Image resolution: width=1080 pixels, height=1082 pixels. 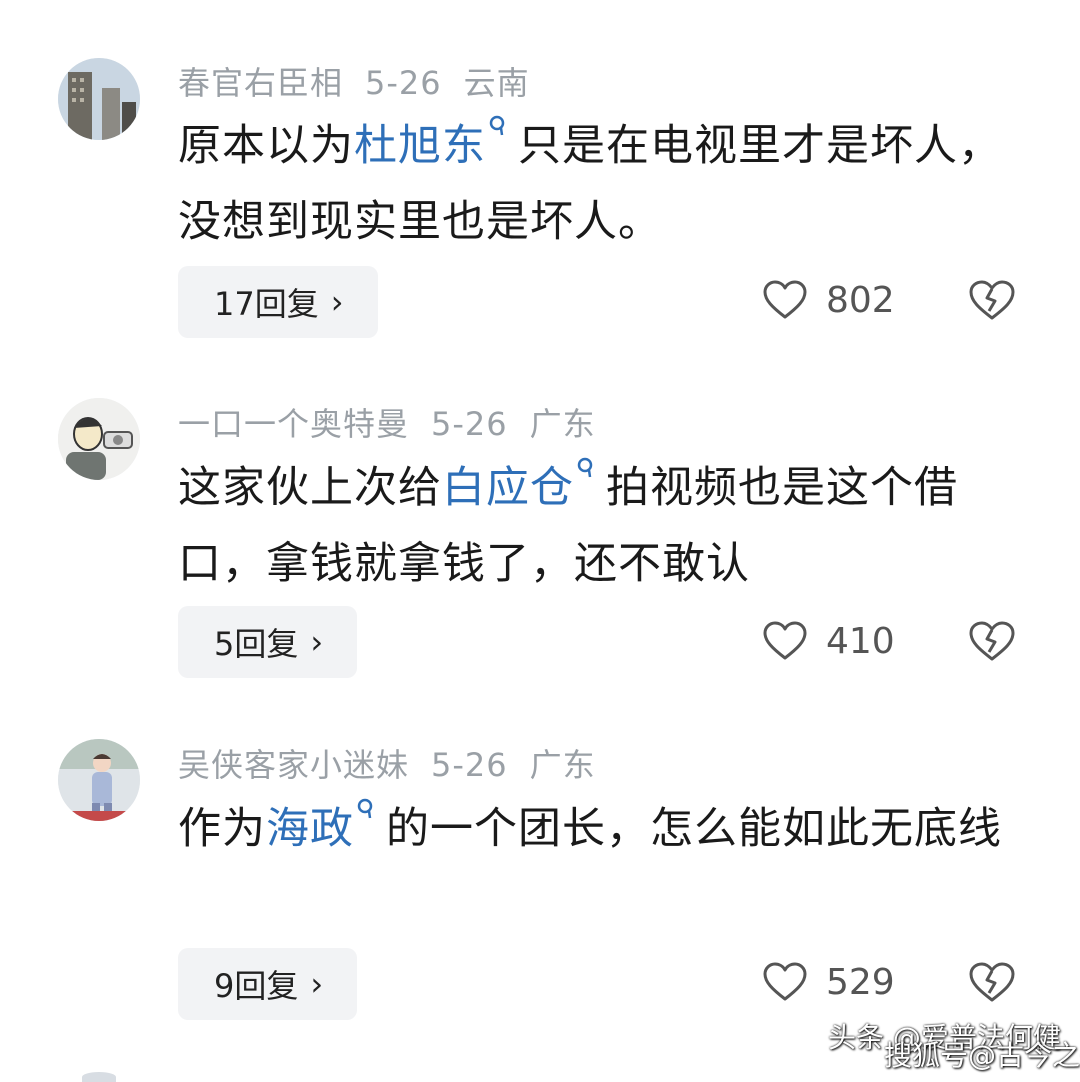 I want to click on like-button: 529, so click(x=828, y=982).